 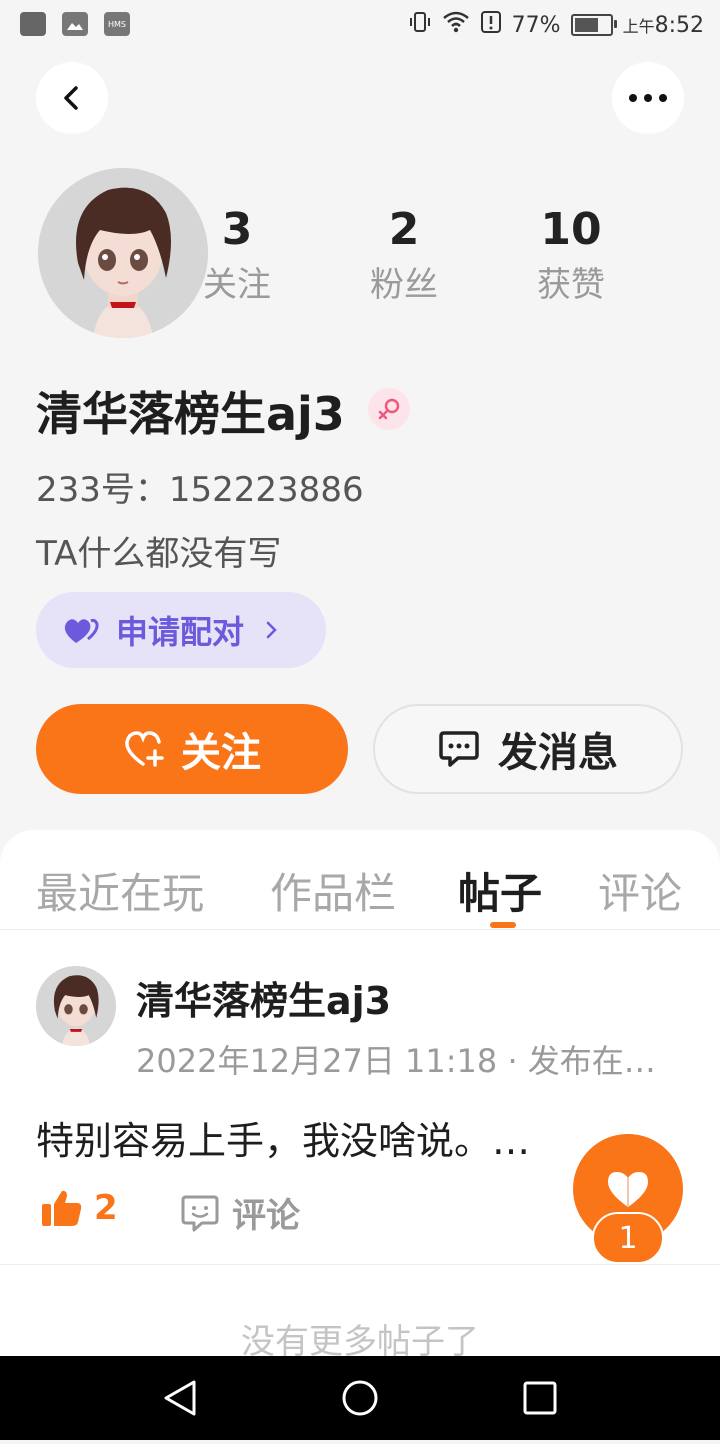 I want to click on chevron-left-icon, so click(x=71, y=98).